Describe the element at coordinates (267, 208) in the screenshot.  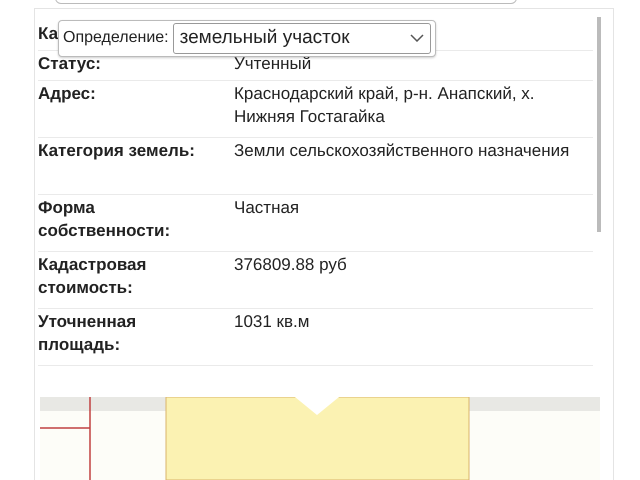
I see `field-value: Частная` at that location.